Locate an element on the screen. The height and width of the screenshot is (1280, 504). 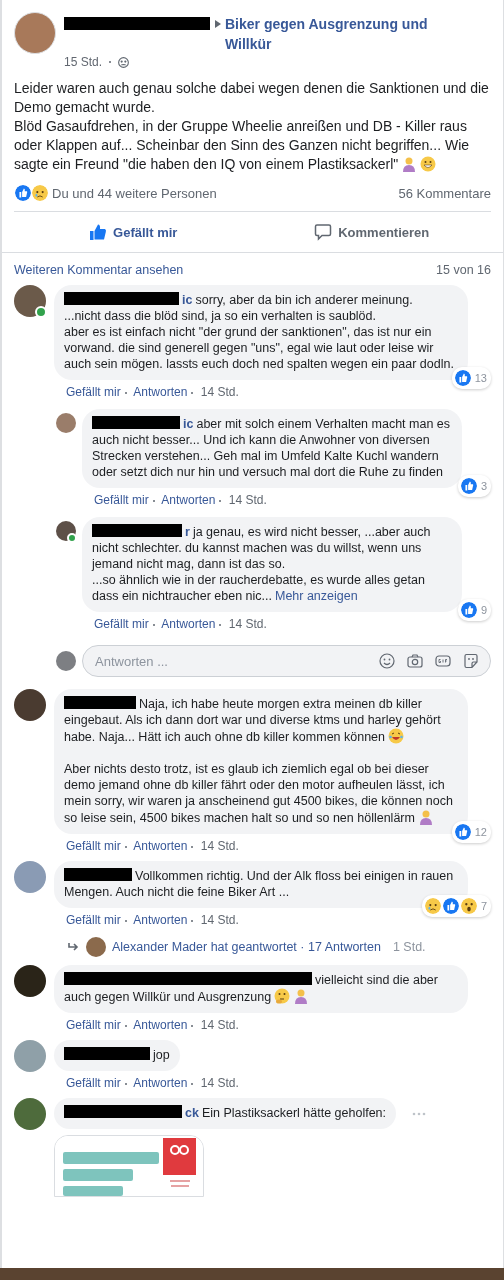
gif-icon is located at coordinates (443, 661).